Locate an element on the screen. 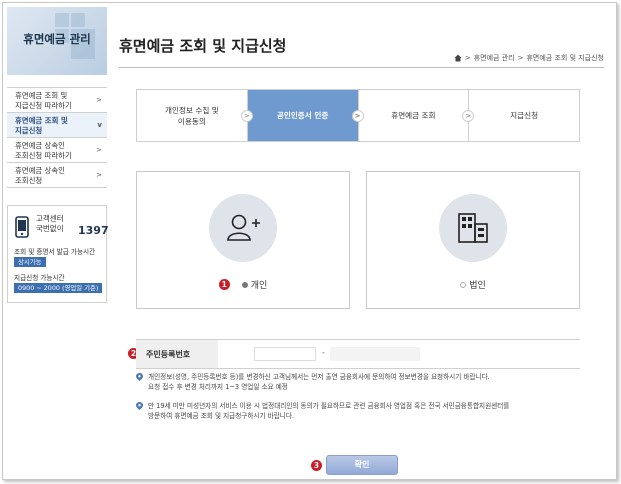 The height and width of the screenshot is (484, 621). sidebar-item-label: 휴면예금 조회 및 지급신청 is located at coordinates (41, 125).